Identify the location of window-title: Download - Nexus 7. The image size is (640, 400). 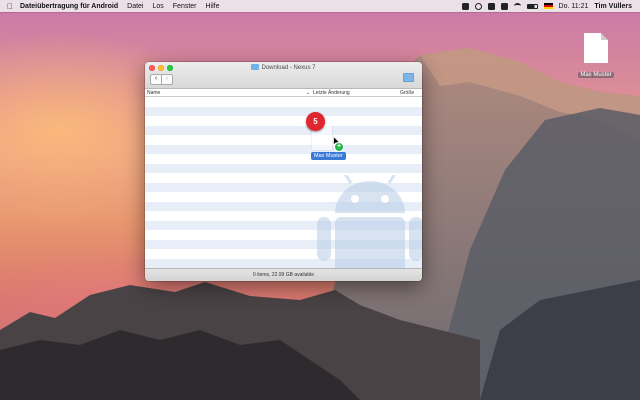
(283, 67).